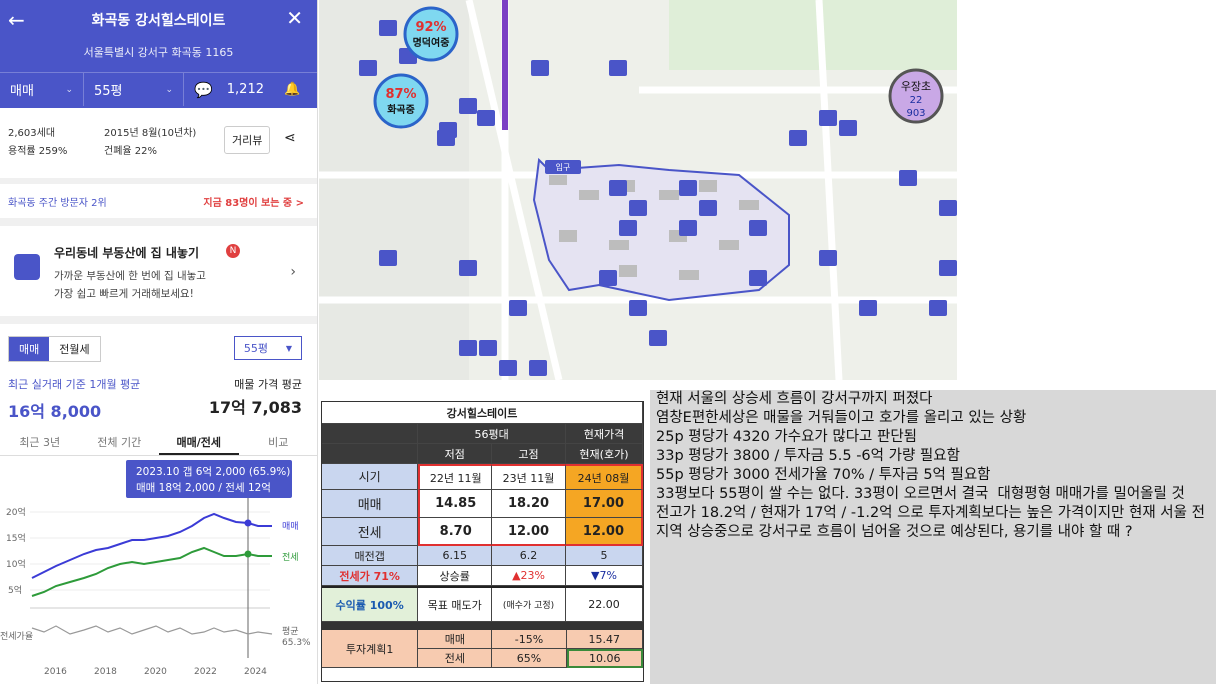  What do you see at coordinates (199, 440) in the screenshot?
I see `tab-sale-lease: 매매/전세` at bounding box center [199, 440].